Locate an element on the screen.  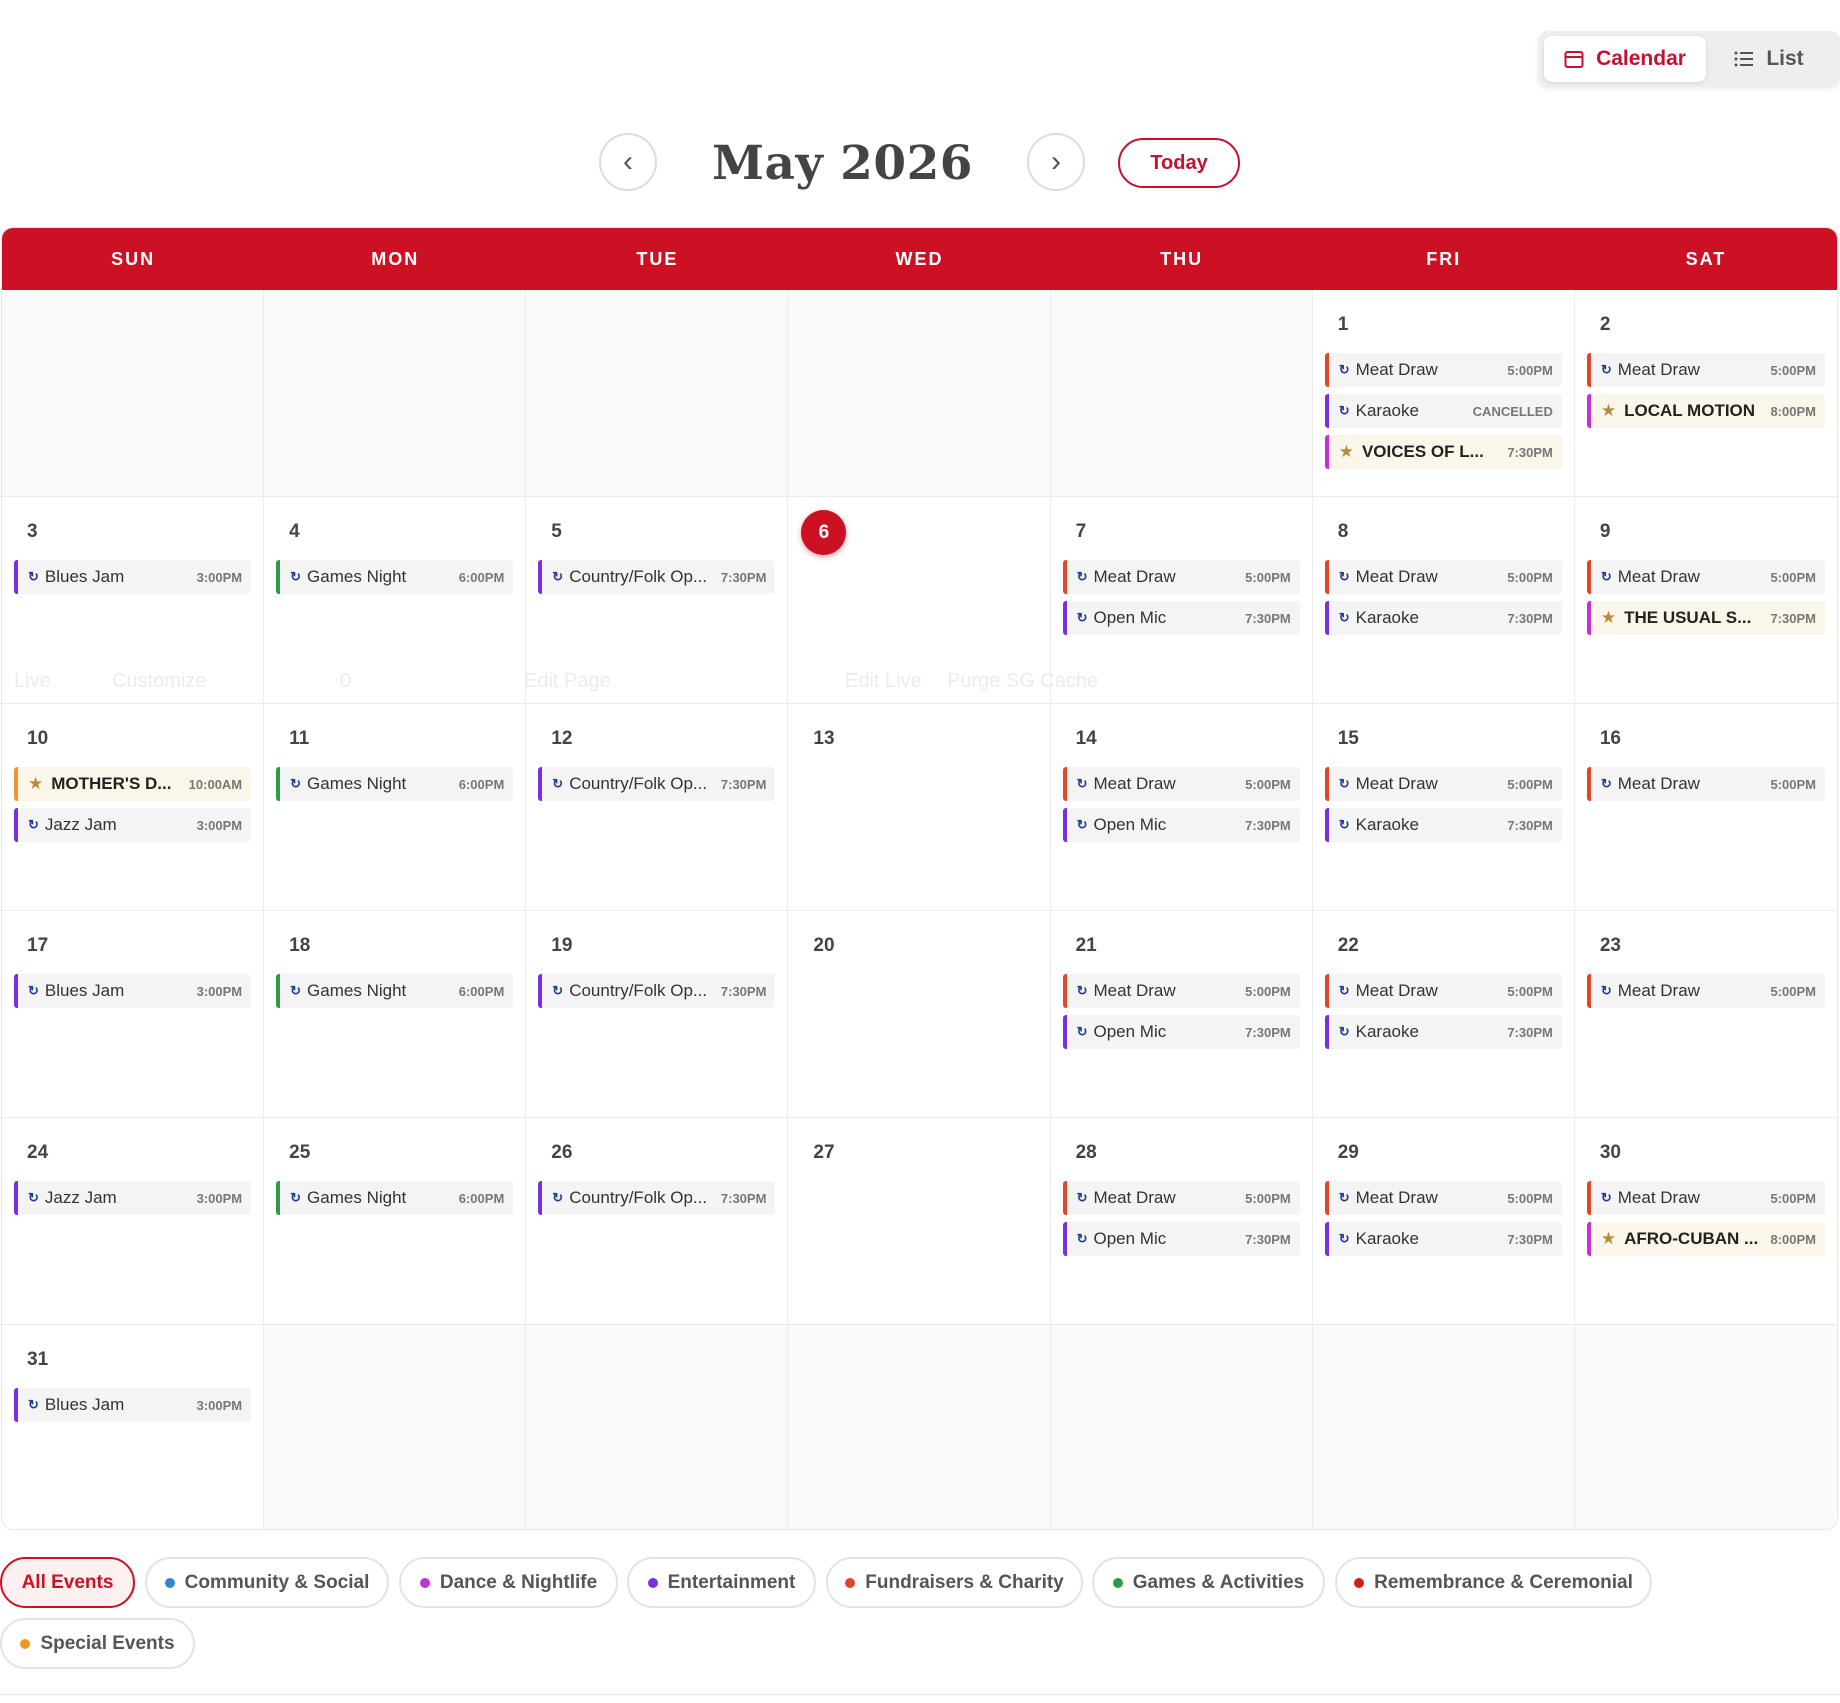
event-cancelled-status: CANCELLED is located at coordinates (1512, 411).